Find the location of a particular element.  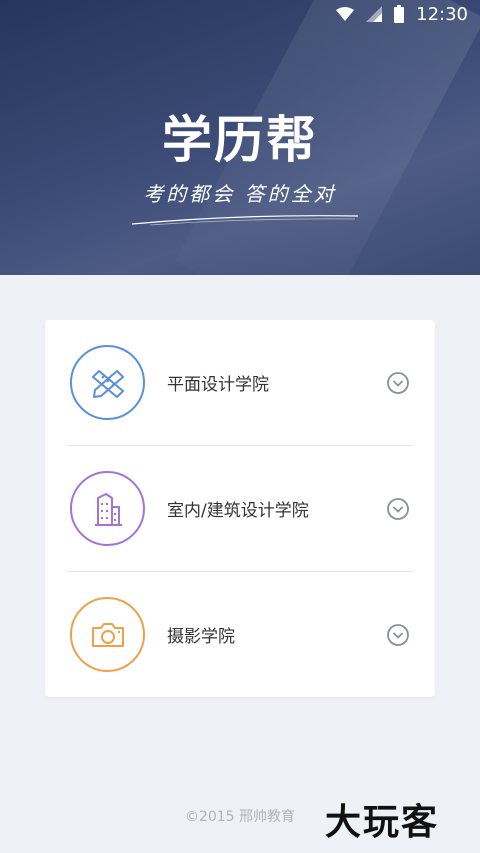

college-item-label: 室内/建筑设计学院 is located at coordinates (238, 511).